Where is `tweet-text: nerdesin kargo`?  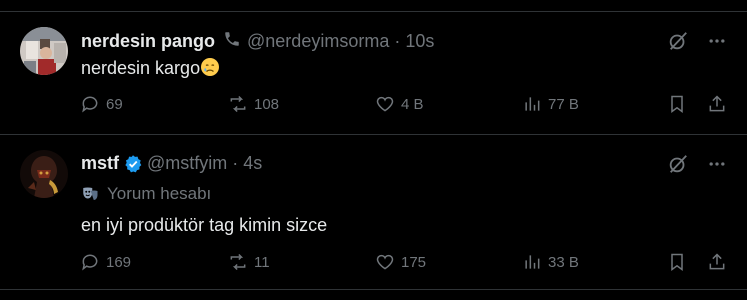 tweet-text: nerdesin kargo is located at coordinates (150, 68).